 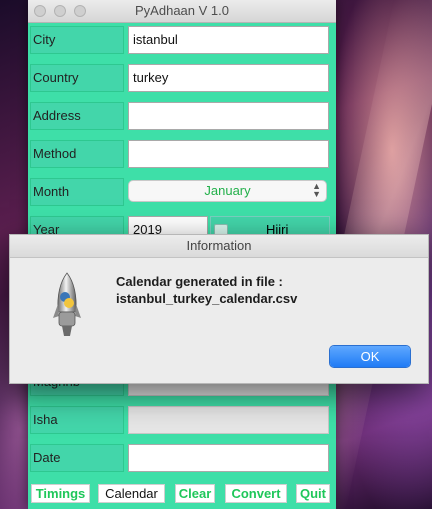 I want to click on window-titlebar: PyAdhaan V 1.0, so click(x=182, y=11).